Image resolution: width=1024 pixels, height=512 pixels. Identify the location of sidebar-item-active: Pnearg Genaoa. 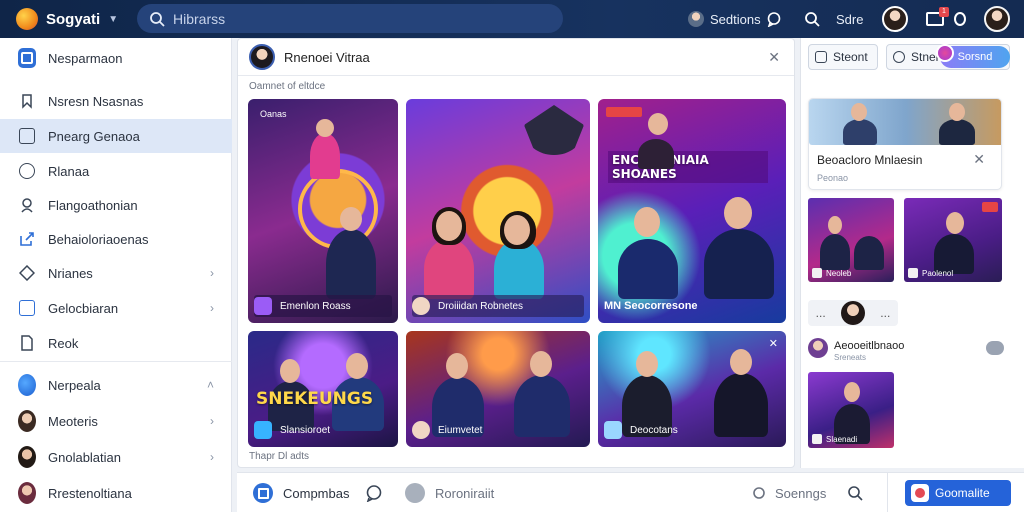
(116, 136).